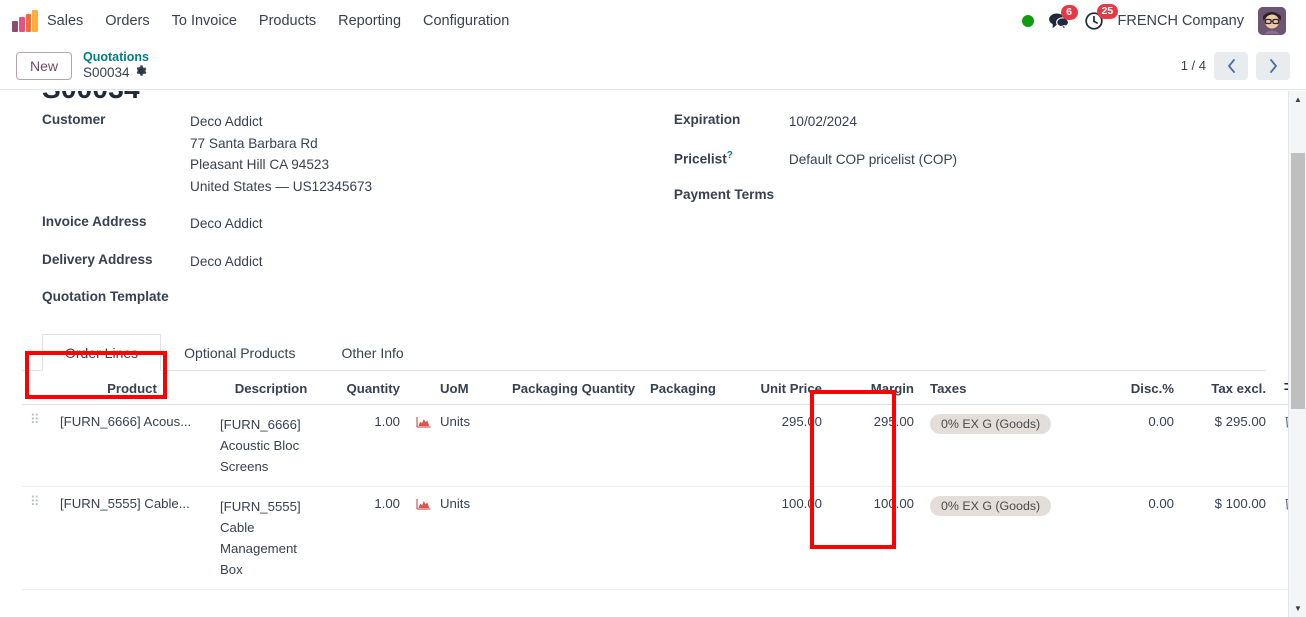 Image resolution: width=1306 pixels, height=617 pixels. Describe the element at coordinates (271, 445) in the screenshot. I see `cell-description: [FURN_6666] Acoustic Bloc Screens` at that location.